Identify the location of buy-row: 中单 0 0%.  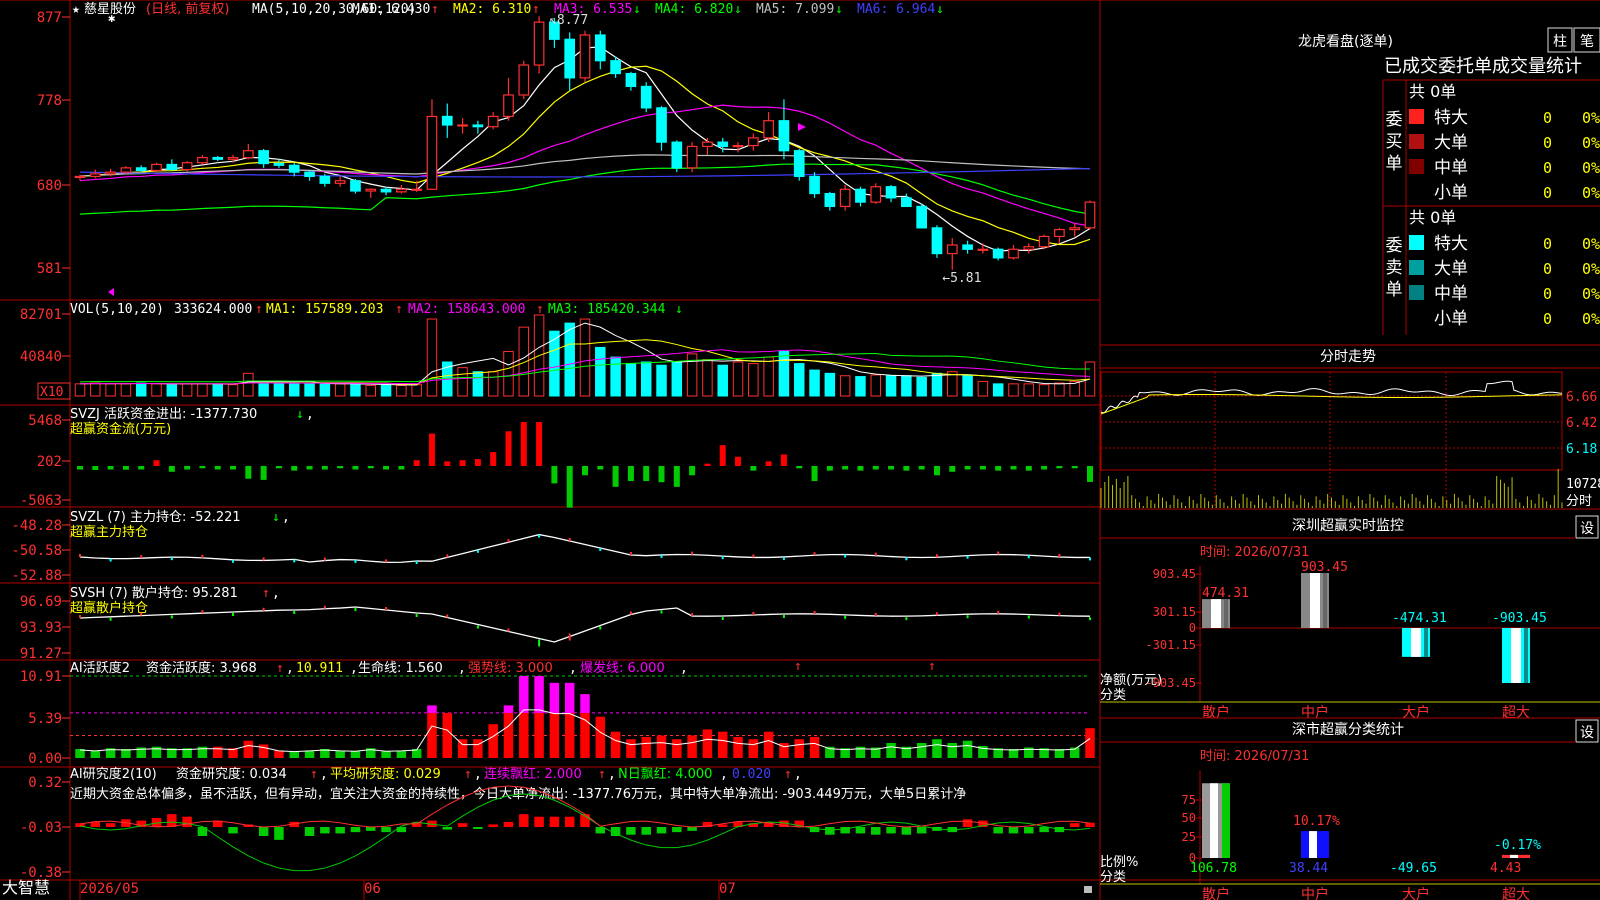
(1504, 168).